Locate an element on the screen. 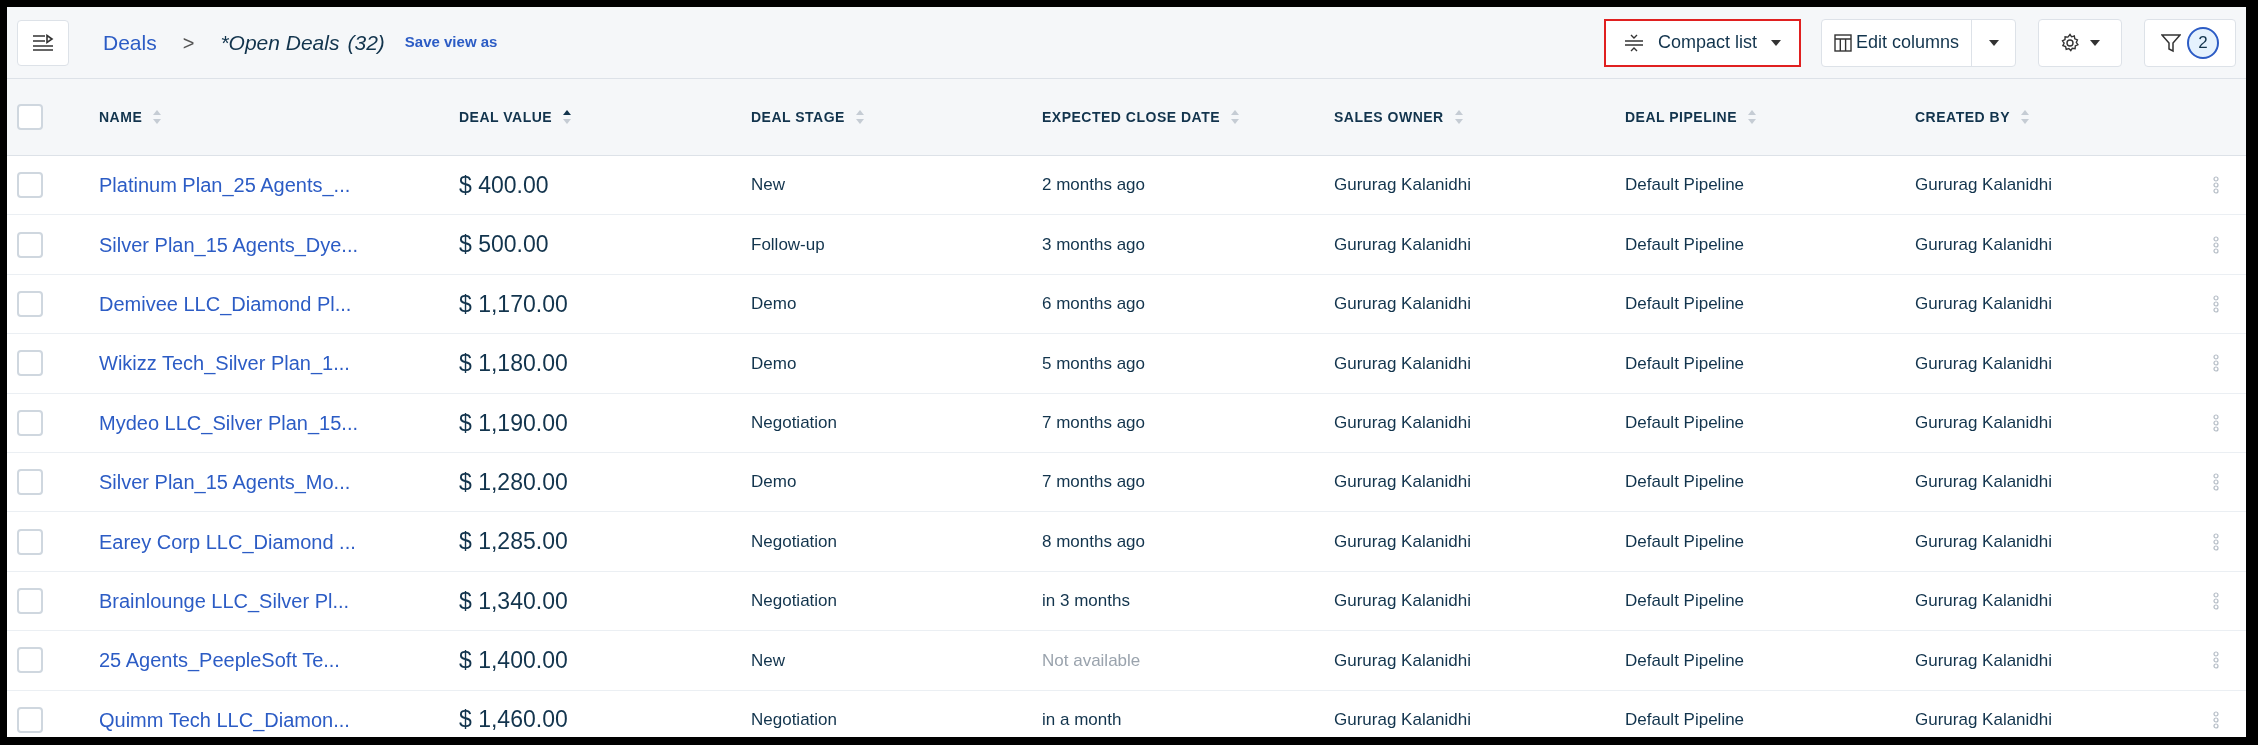 The image size is (2258, 745). filter-button: 2 is located at coordinates (2190, 42).